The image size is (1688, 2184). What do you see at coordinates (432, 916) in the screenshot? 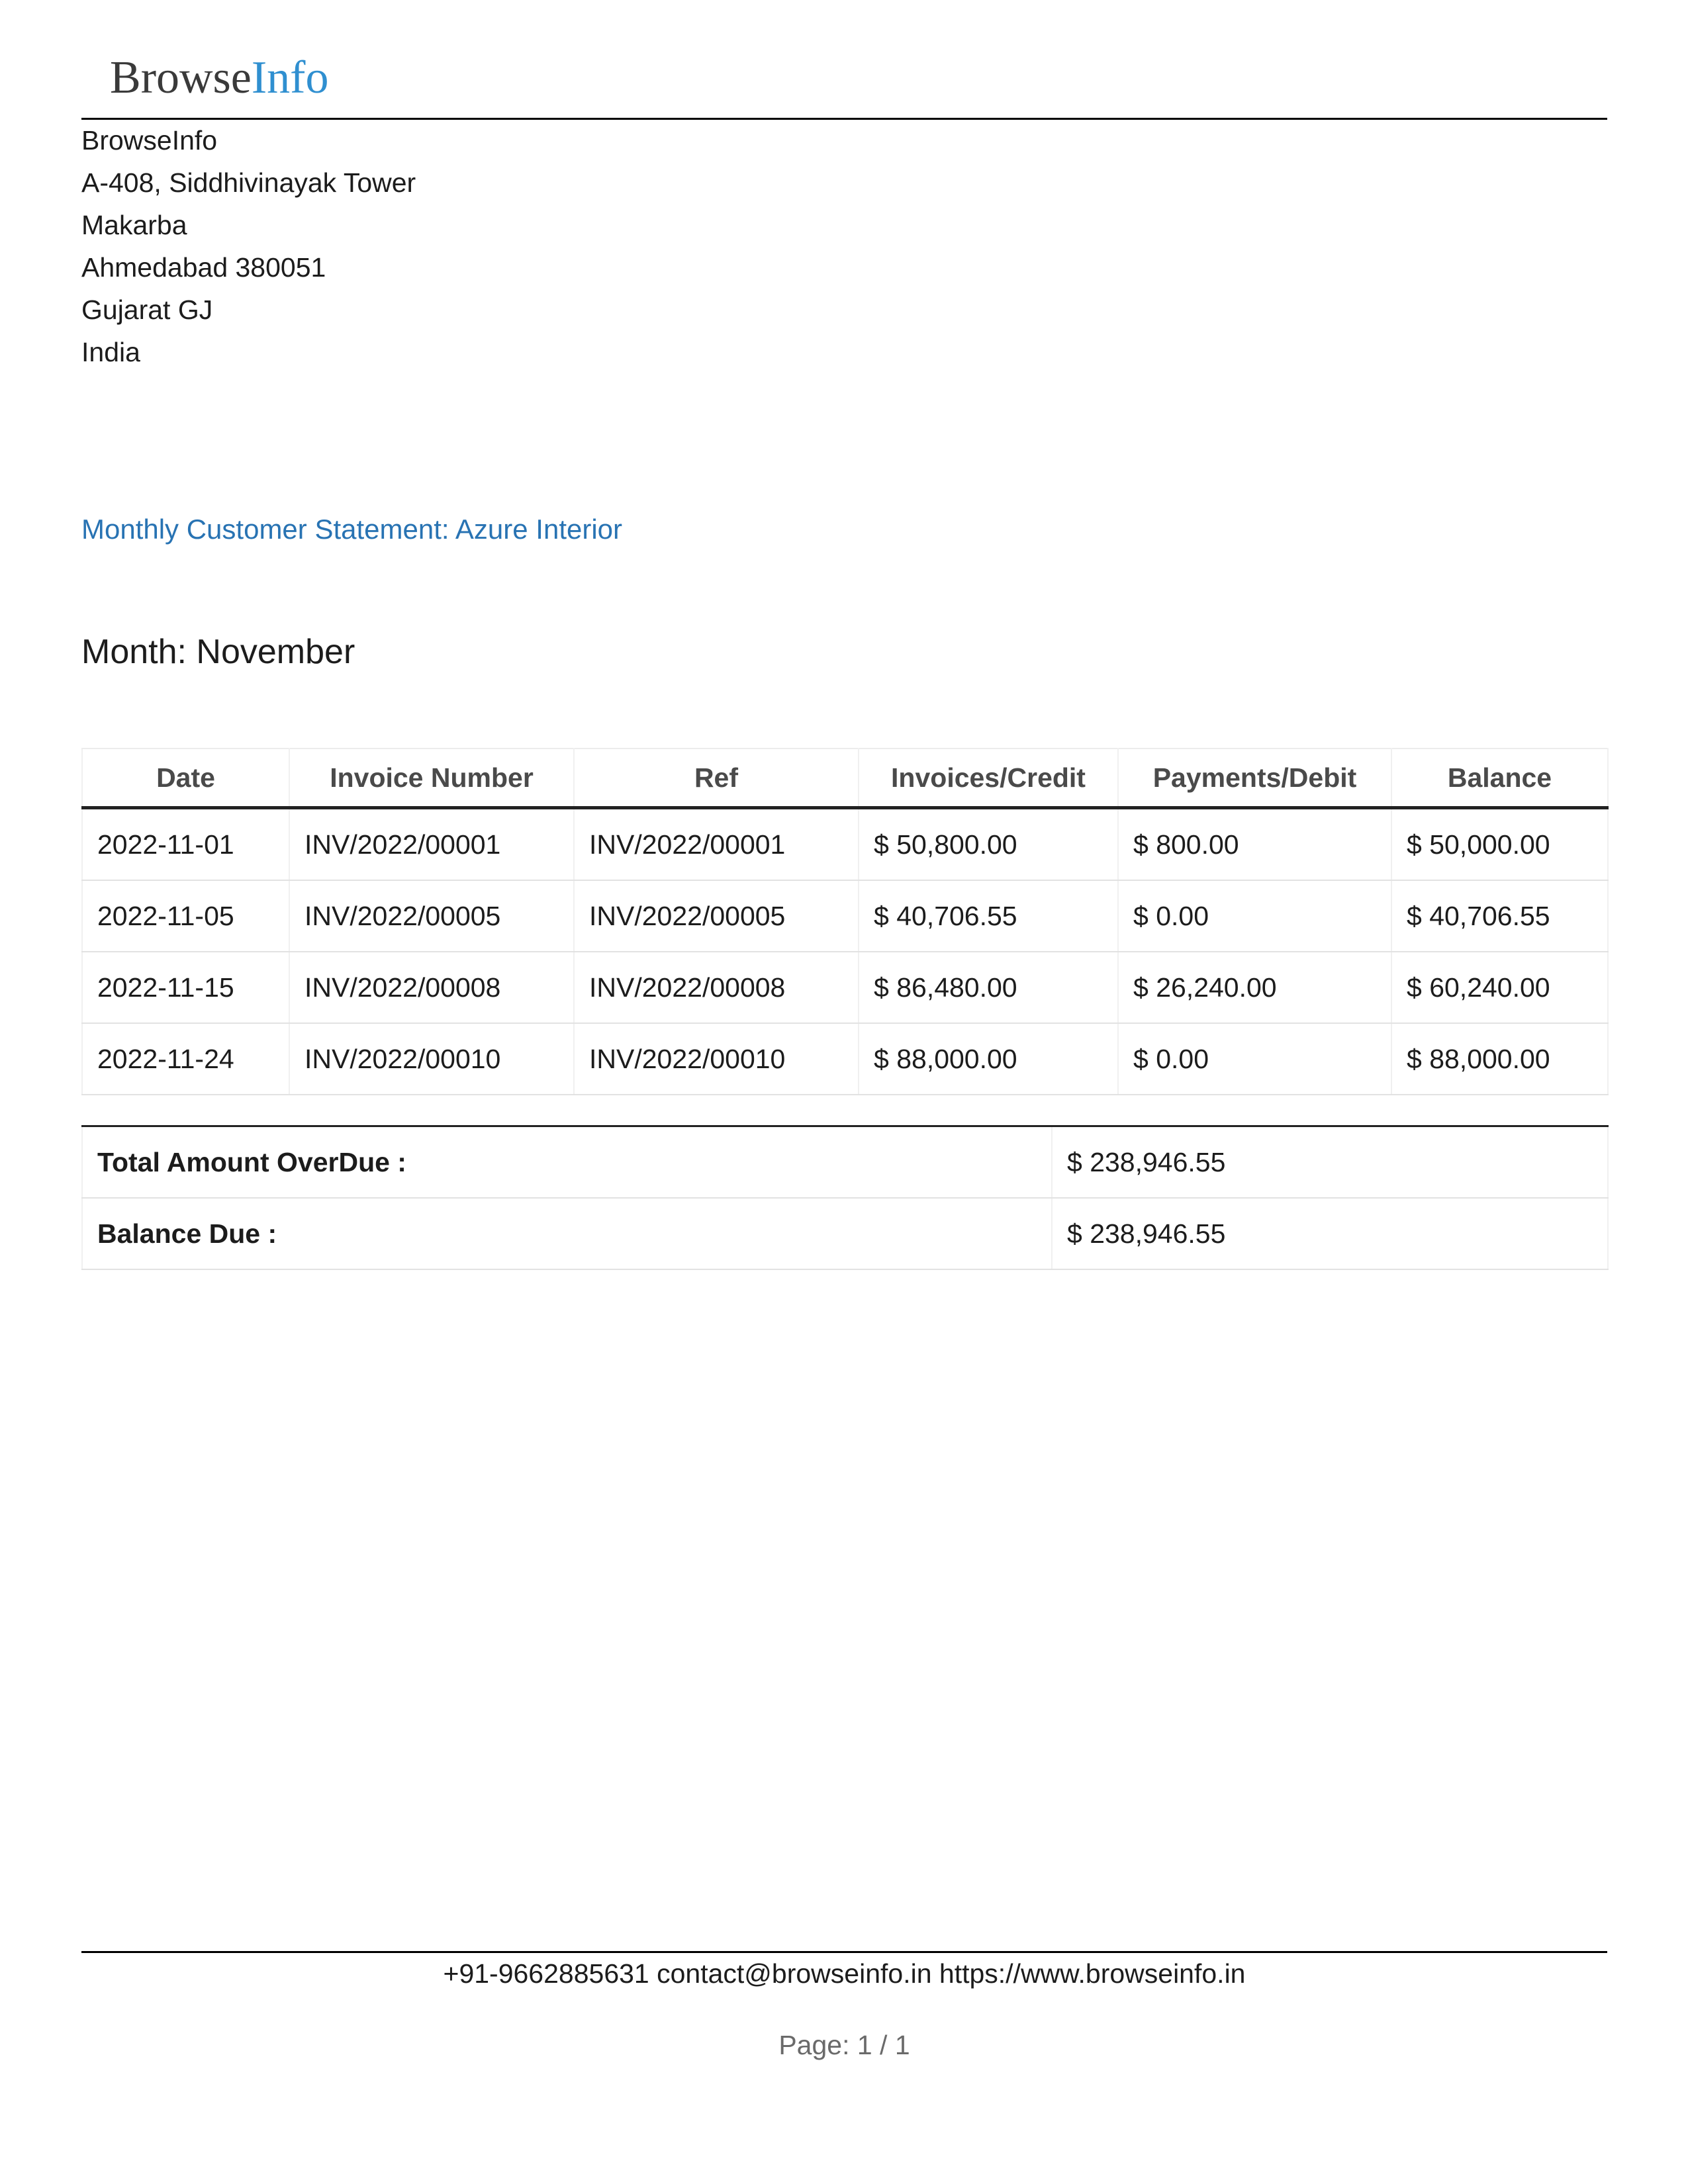
I see `cell-invoice-number: INV/2022/00005` at bounding box center [432, 916].